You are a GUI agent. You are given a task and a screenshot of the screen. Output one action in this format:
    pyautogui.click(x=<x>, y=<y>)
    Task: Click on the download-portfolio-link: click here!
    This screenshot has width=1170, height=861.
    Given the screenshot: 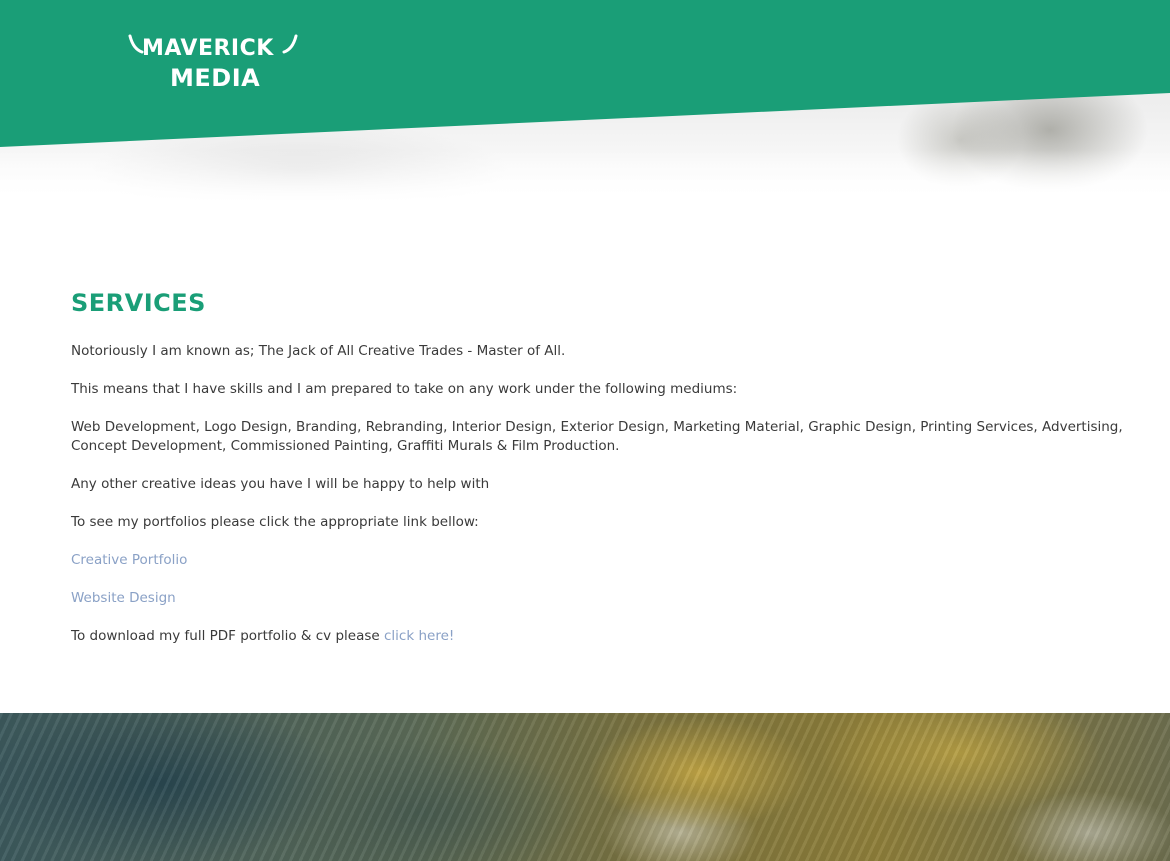 What is the action you would take?
    pyautogui.click(x=419, y=636)
    